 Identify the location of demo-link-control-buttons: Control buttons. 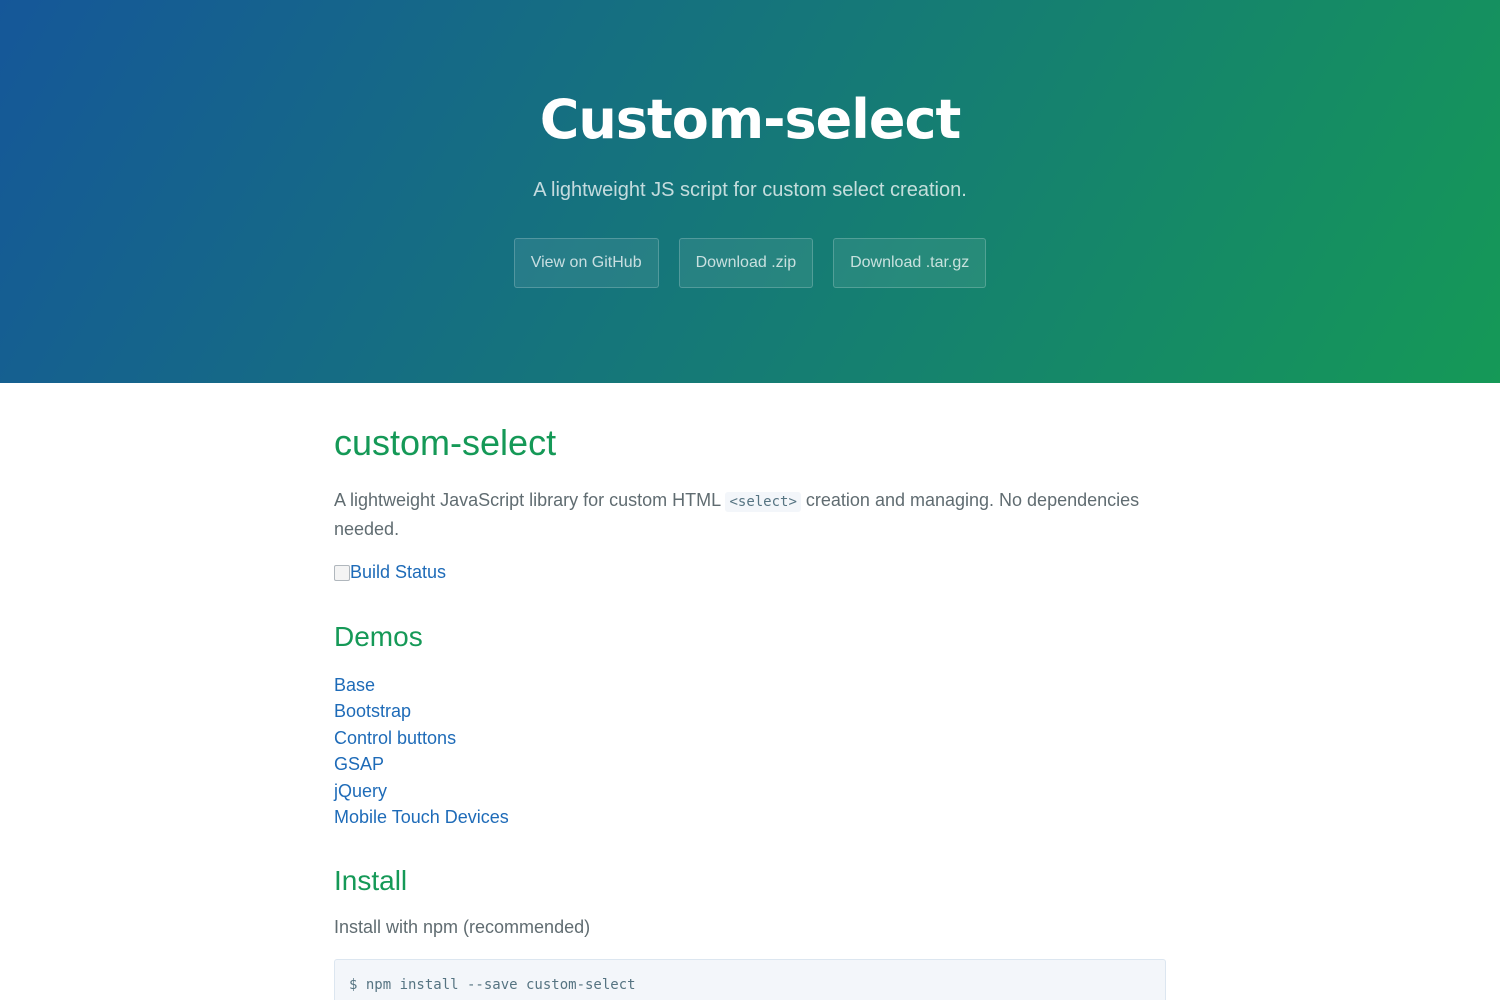
(395, 738).